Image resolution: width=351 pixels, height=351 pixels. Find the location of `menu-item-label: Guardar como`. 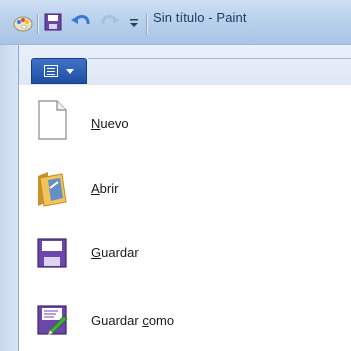

menu-item-label: Guardar como is located at coordinates (133, 320).